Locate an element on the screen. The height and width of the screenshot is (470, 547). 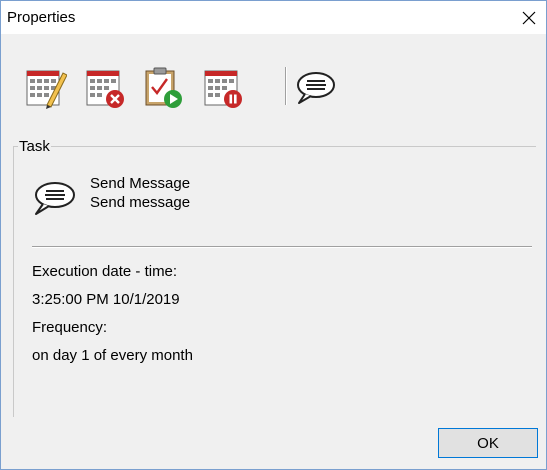
pause-task-button is located at coordinates (223, 87).